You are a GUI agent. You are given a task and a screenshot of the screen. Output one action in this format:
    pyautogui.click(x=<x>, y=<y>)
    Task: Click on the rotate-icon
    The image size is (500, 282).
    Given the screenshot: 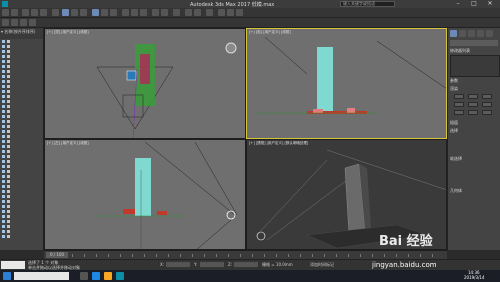 What is the action you would take?
    pyautogui.click(x=104, y=12)
    